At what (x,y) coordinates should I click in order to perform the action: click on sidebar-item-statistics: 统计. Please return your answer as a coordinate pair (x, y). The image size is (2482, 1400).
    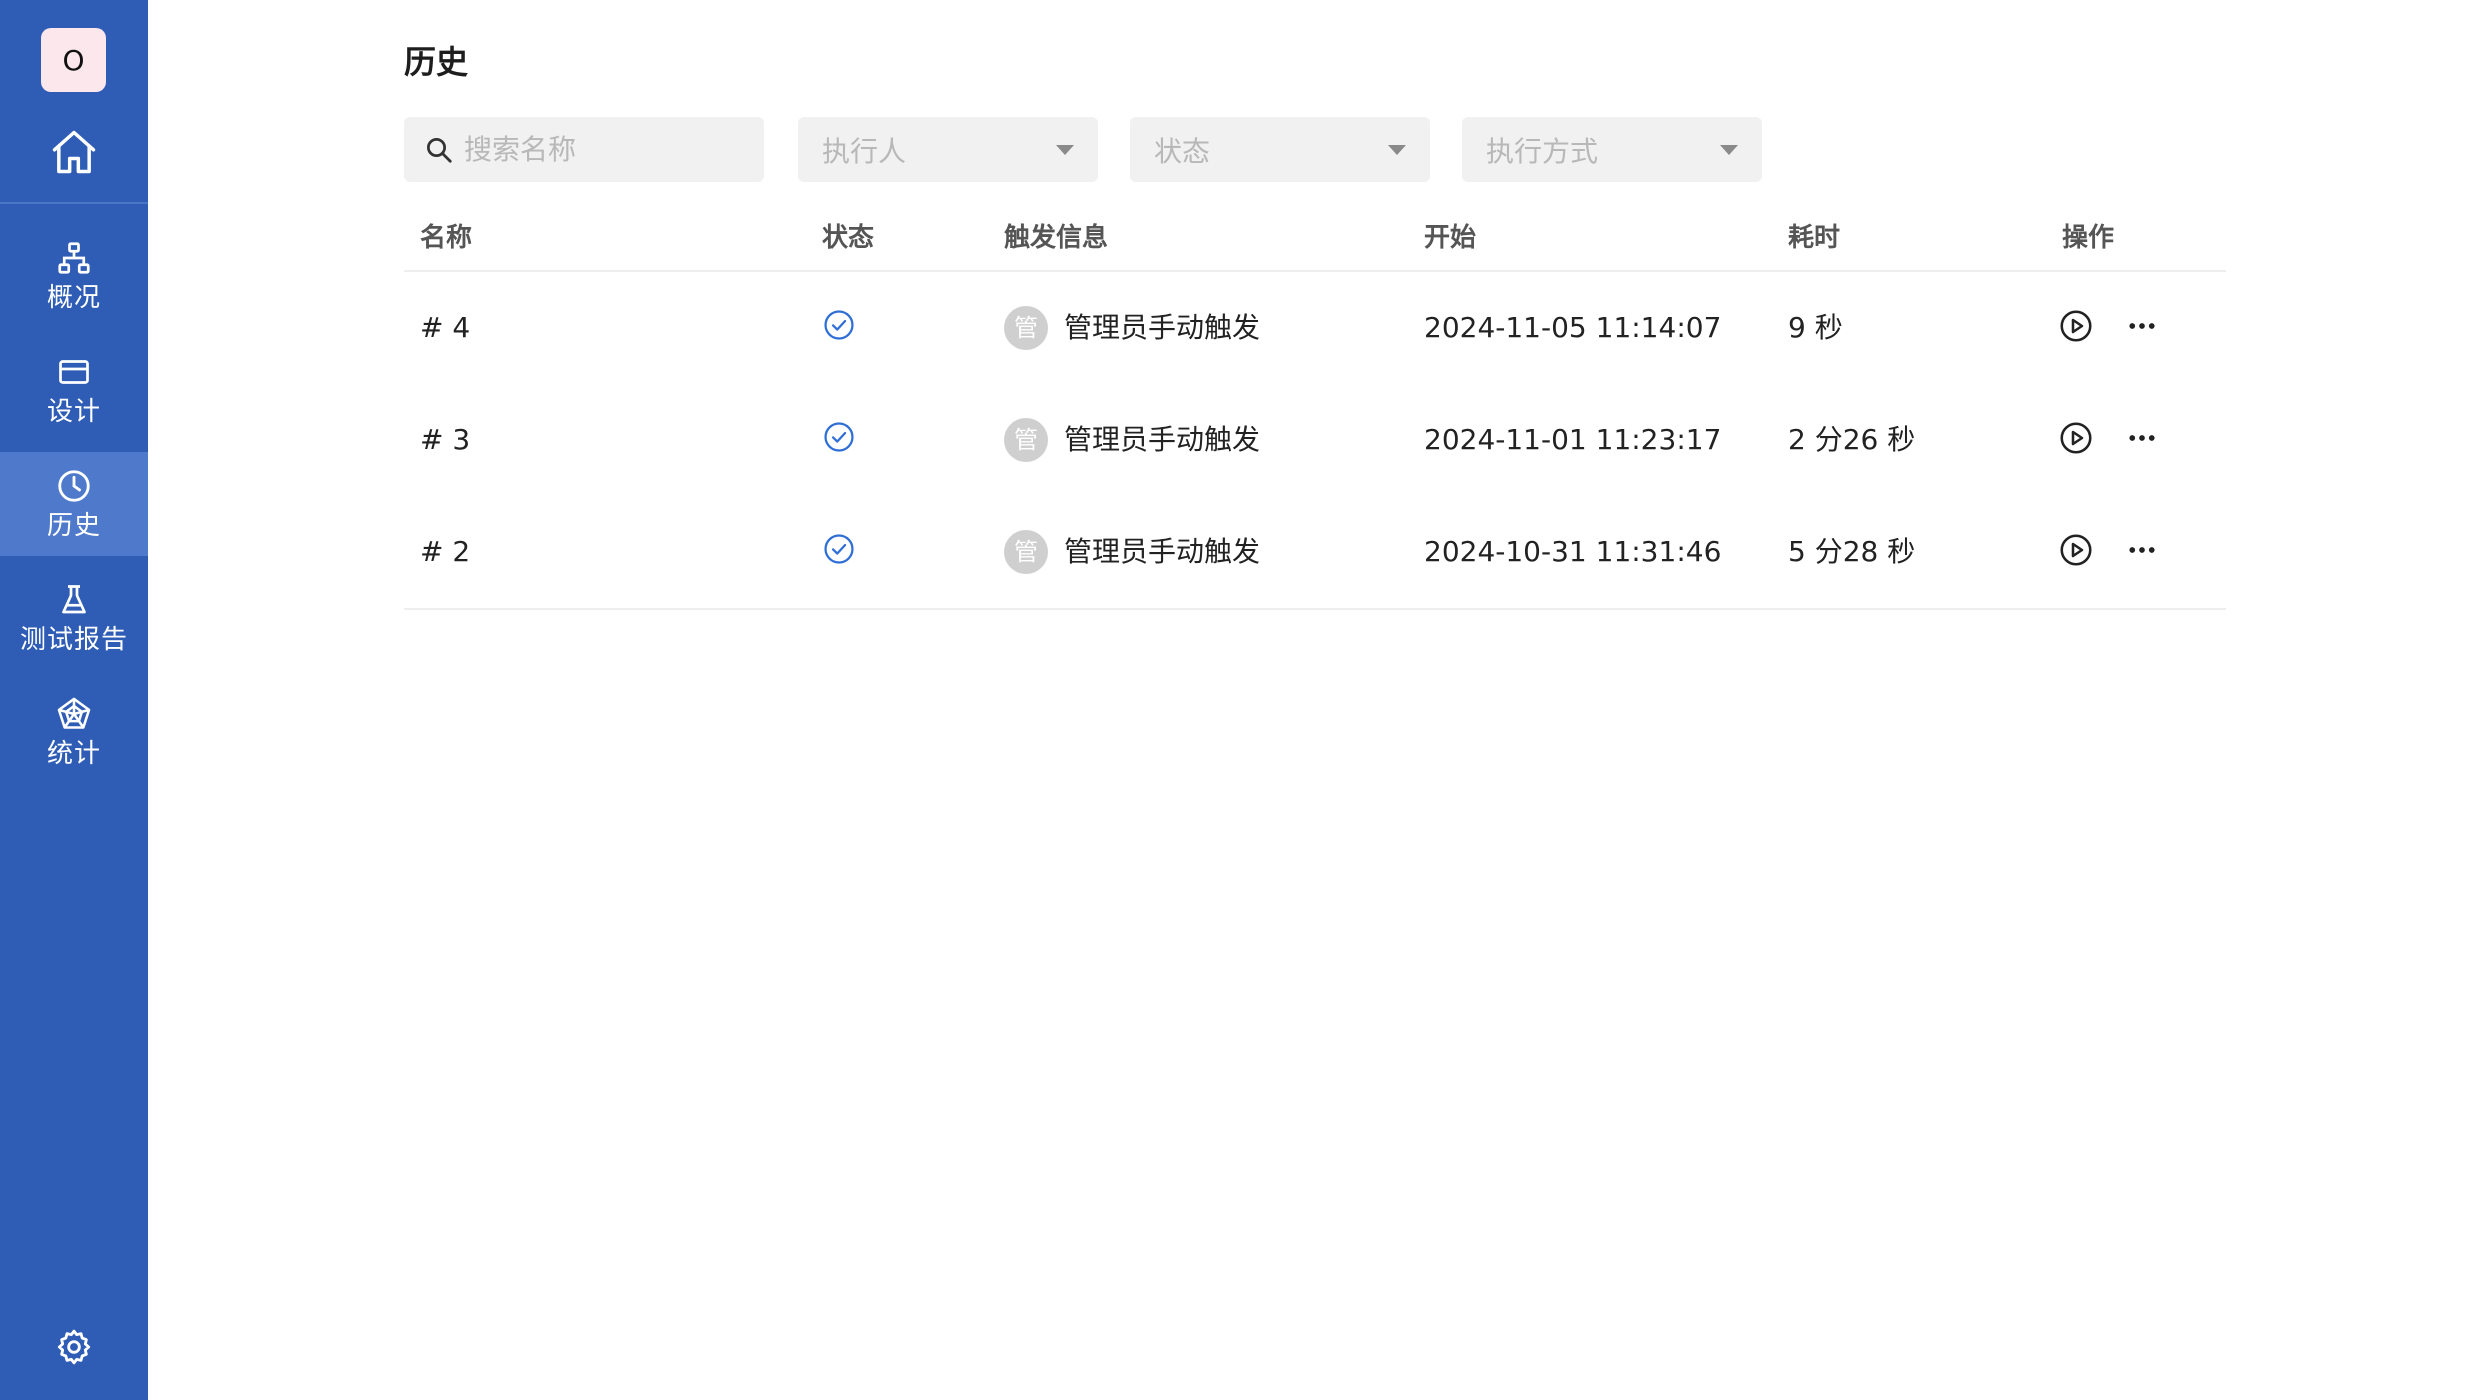
    Looking at the image, I should click on (74, 732).